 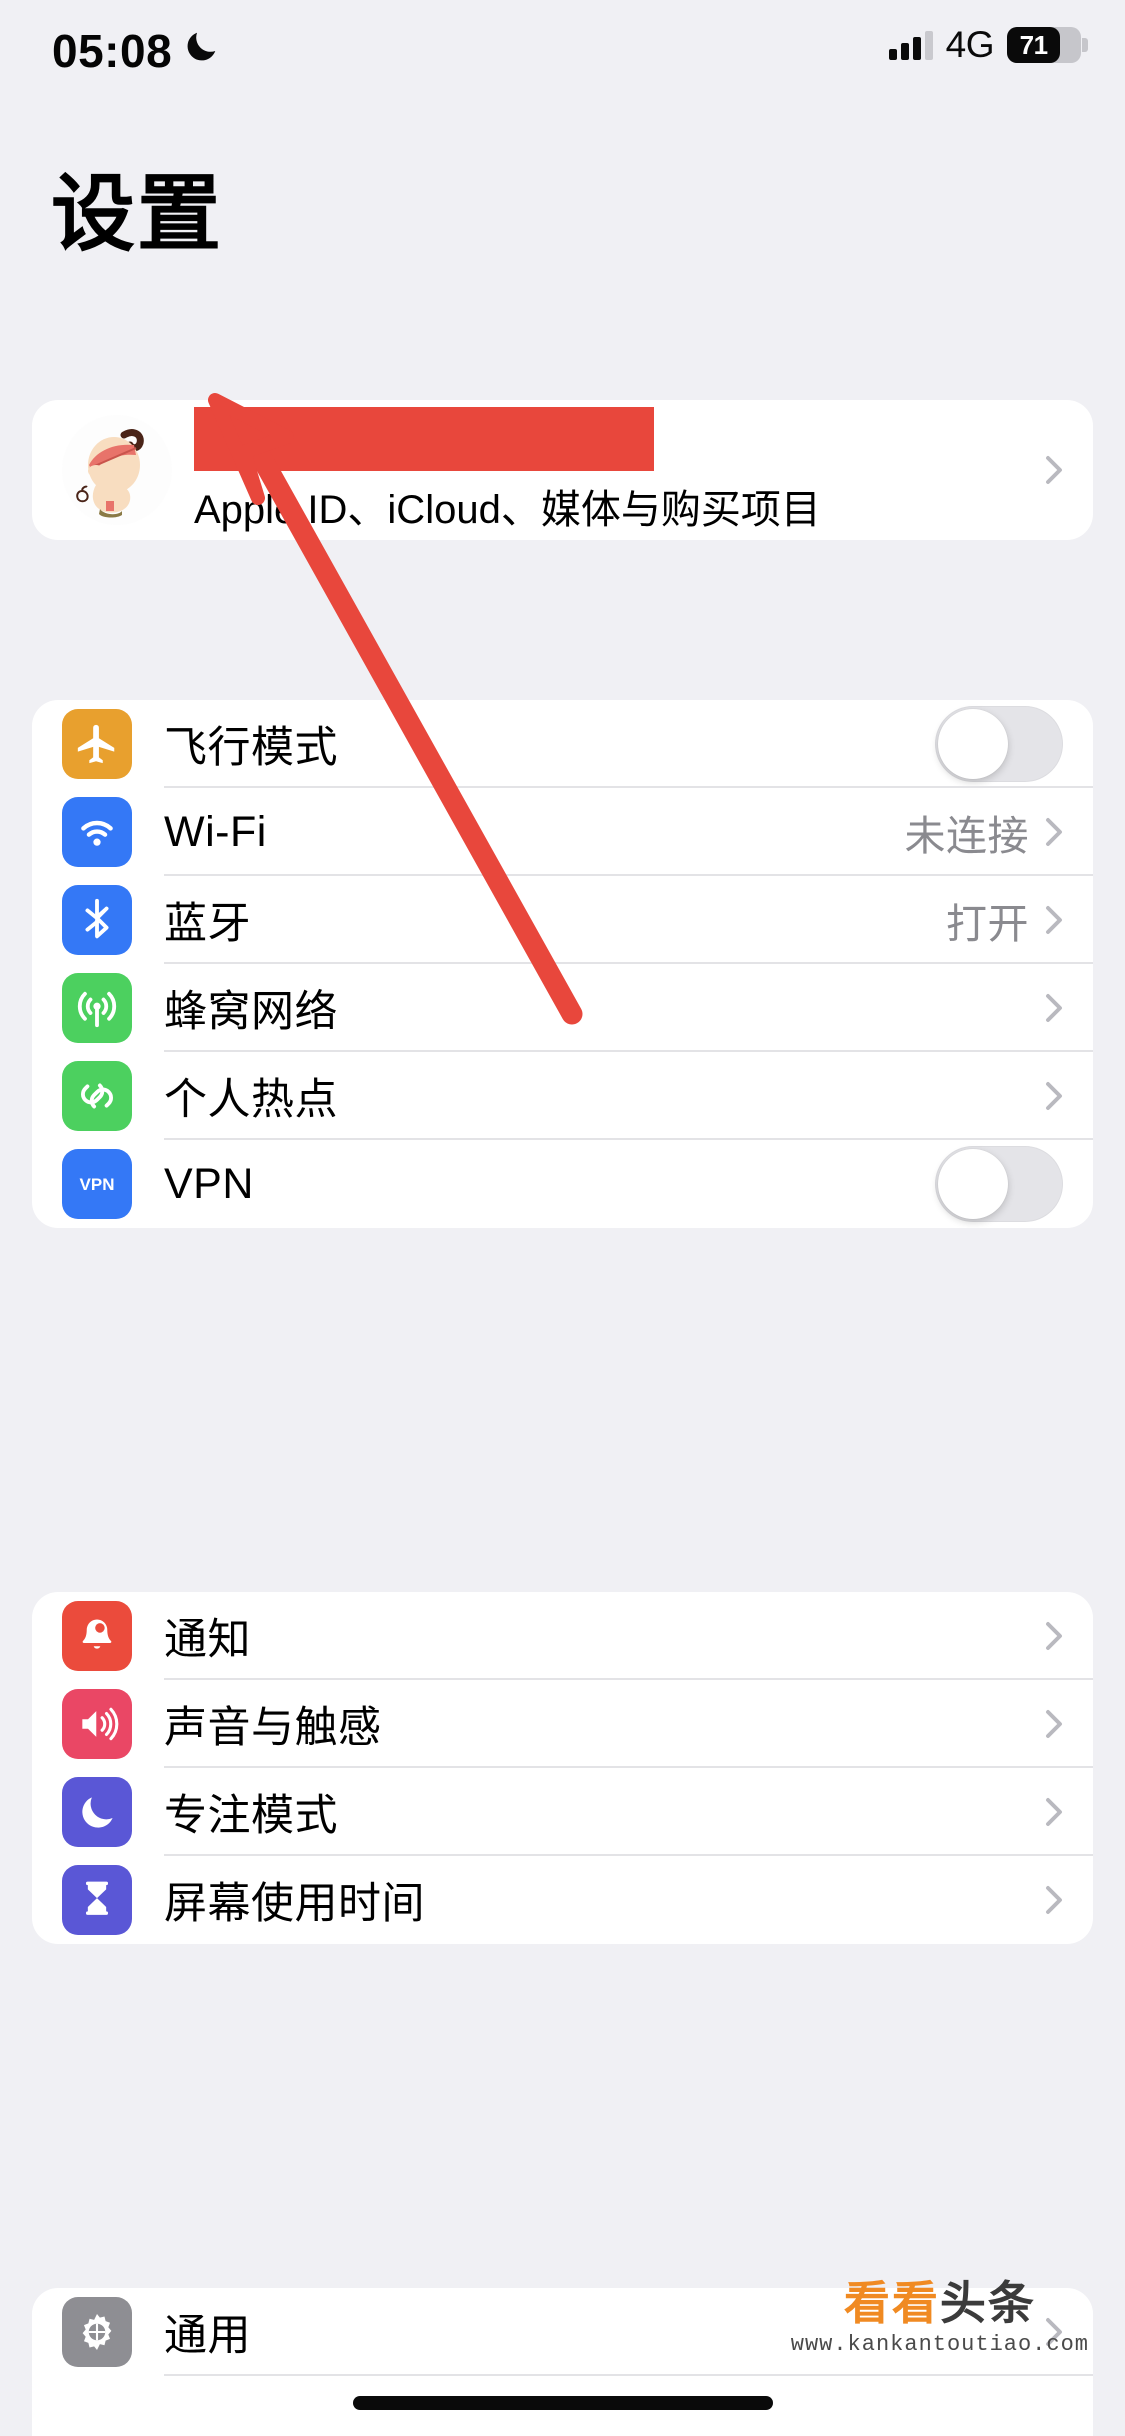 What do you see at coordinates (424, 439) in the screenshot?
I see `account-name-redacted` at bounding box center [424, 439].